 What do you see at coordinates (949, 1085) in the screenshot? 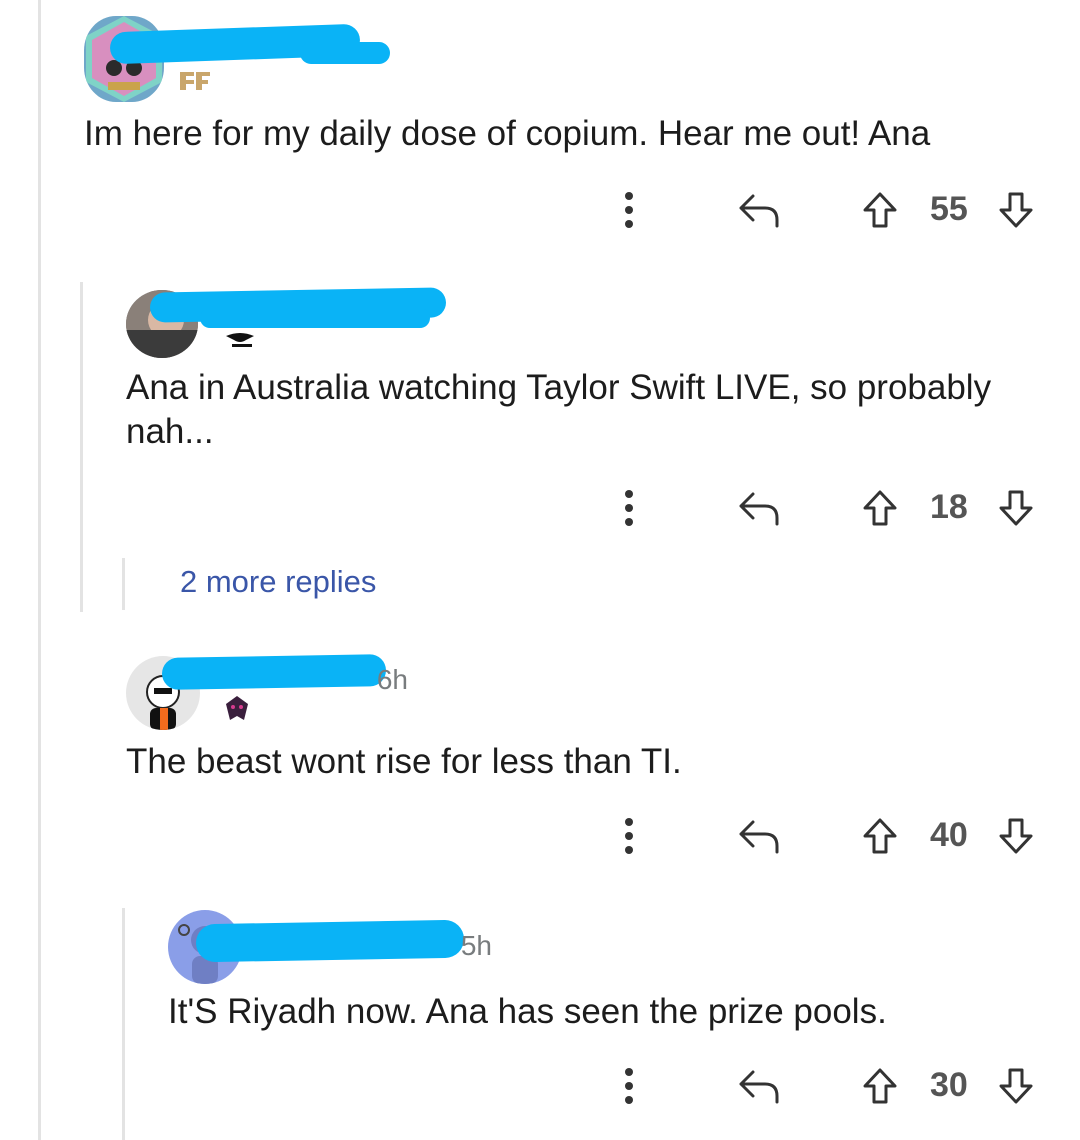
I see `score: 30` at bounding box center [949, 1085].